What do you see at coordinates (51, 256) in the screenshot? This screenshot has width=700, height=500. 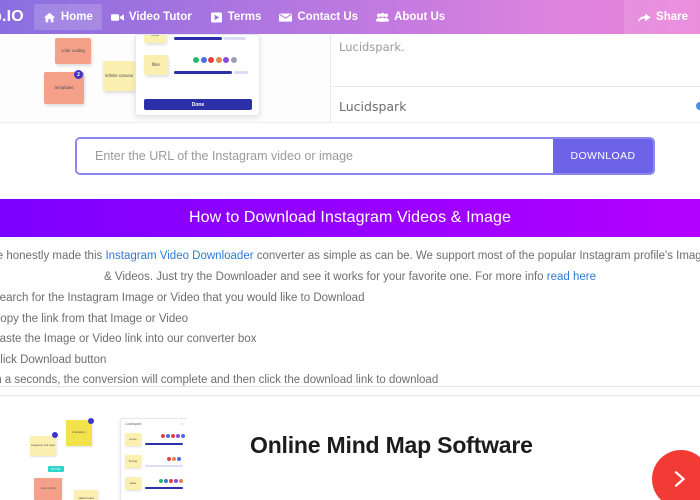 I see `intro-text-pre: We honestly made this` at bounding box center [51, 256].